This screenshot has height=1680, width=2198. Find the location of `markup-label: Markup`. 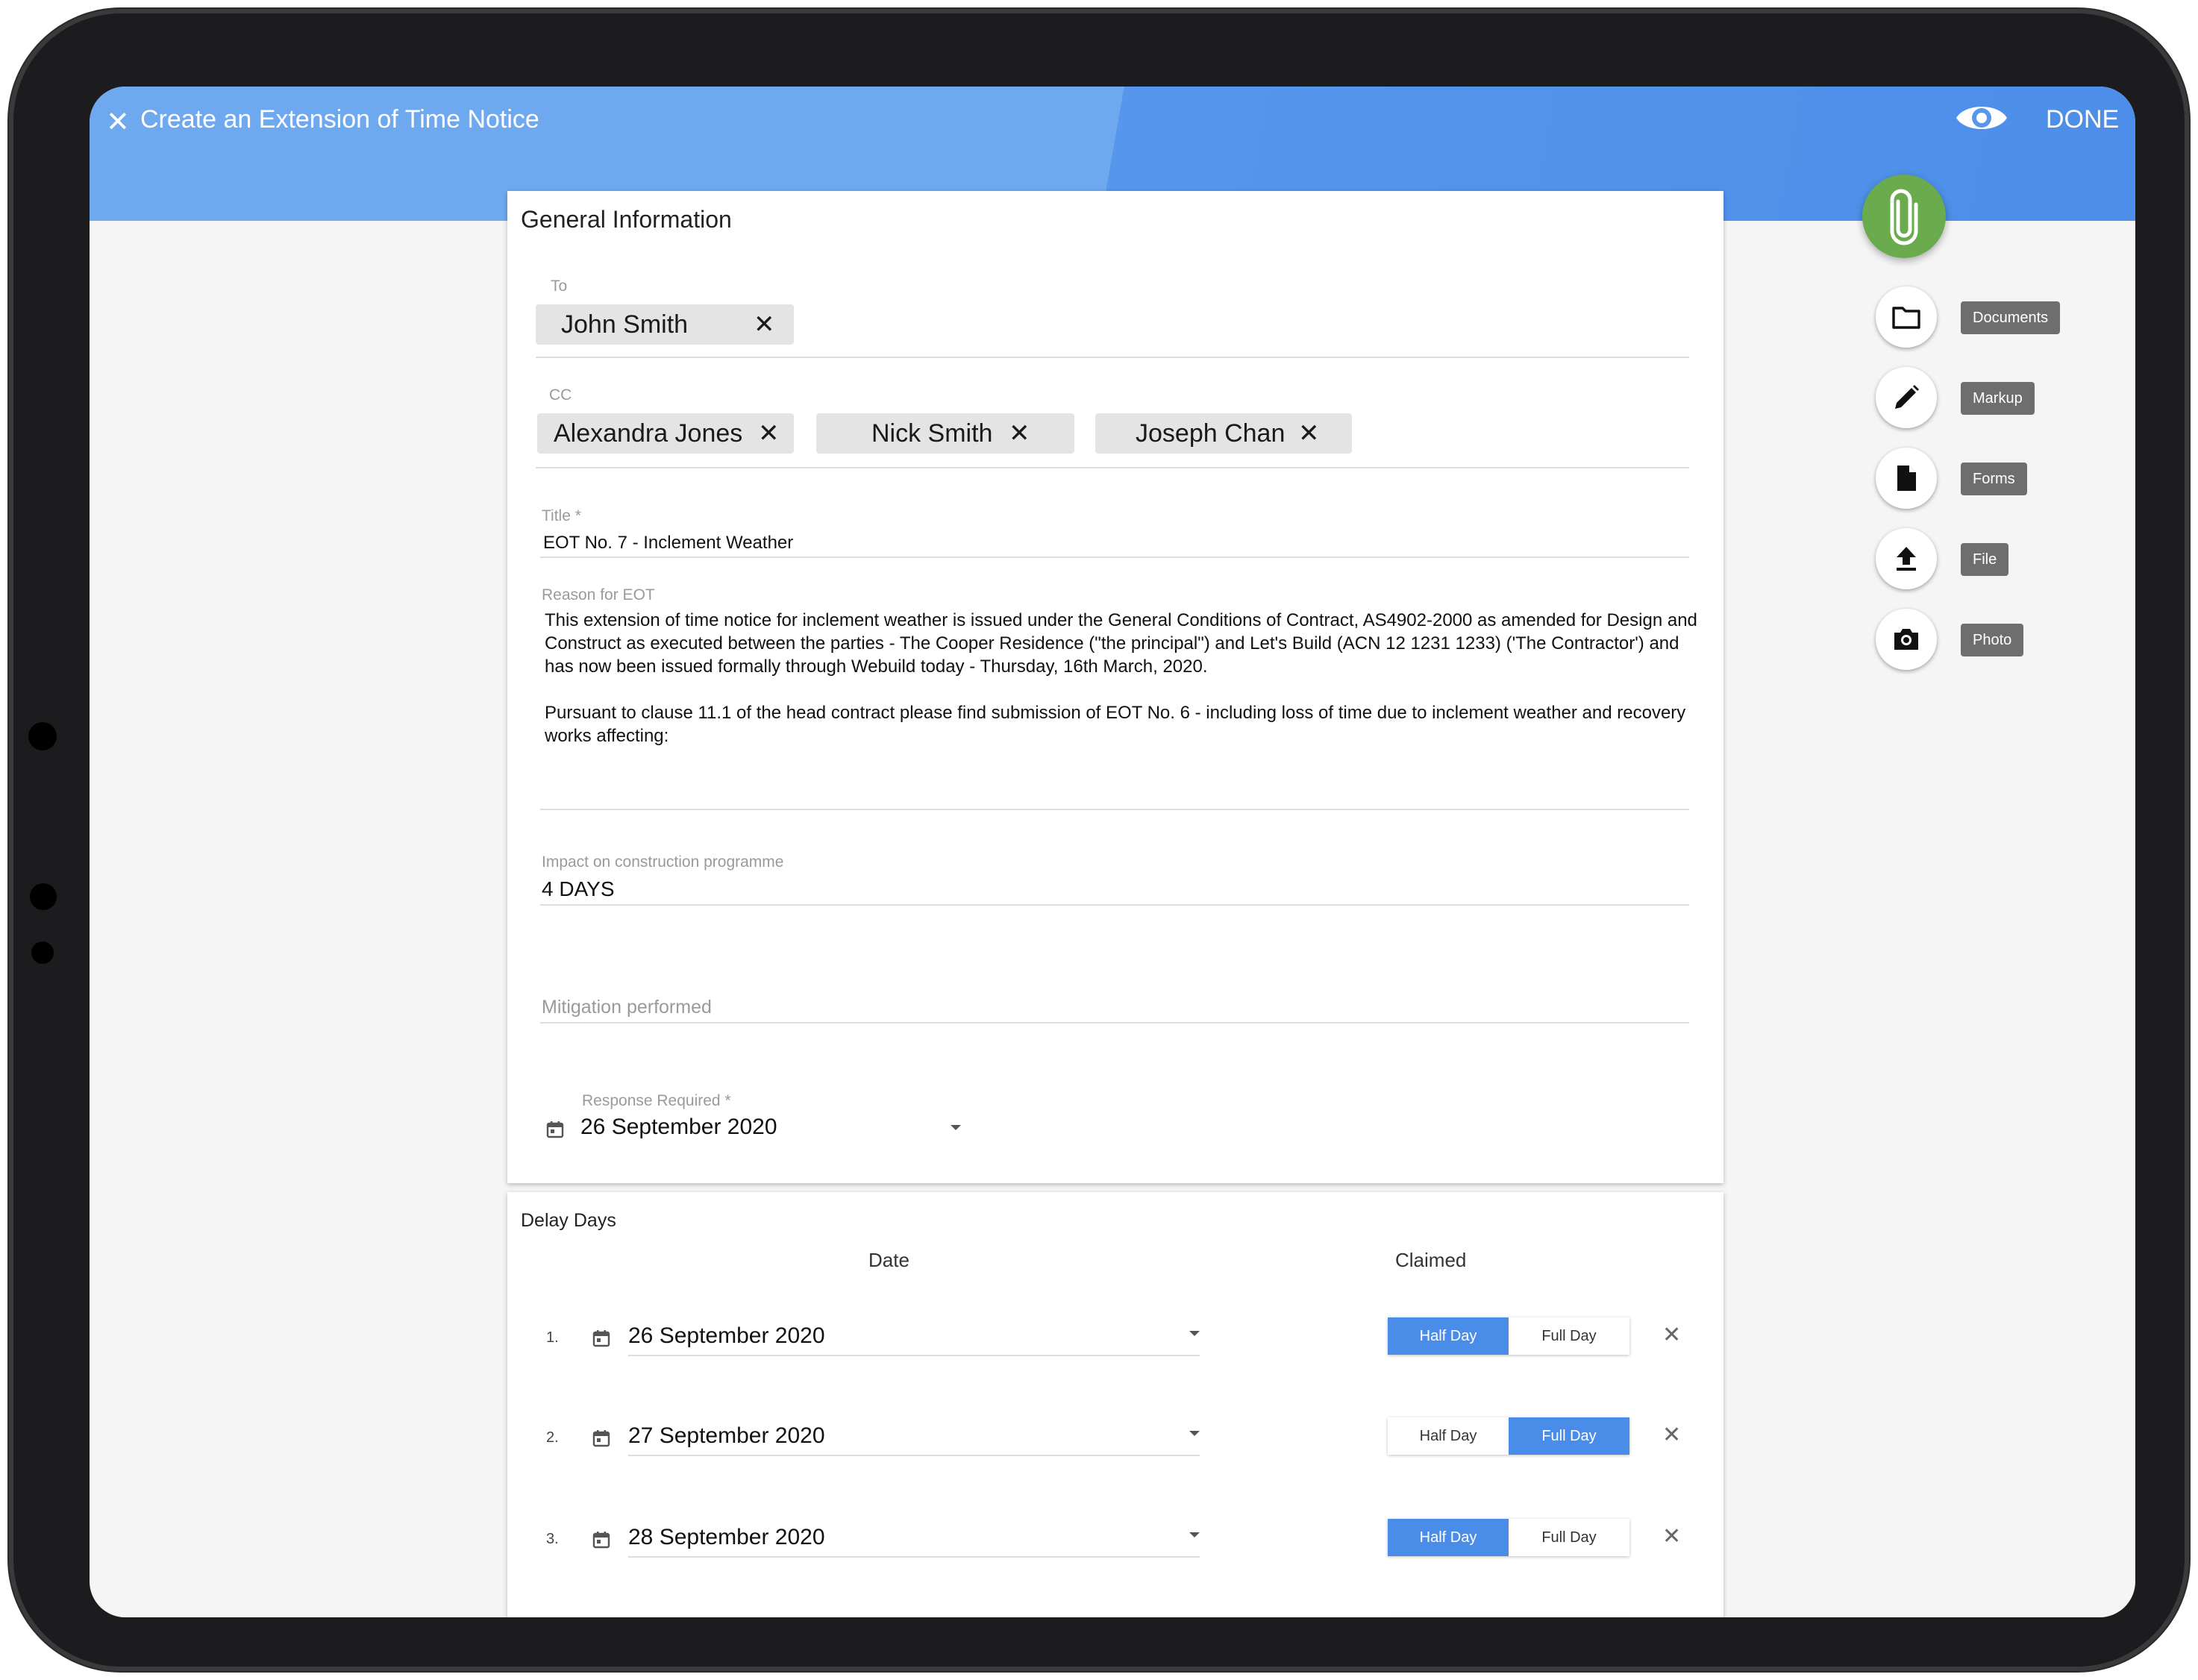

markup-label: Markup is located at coordinates (1998, 398).